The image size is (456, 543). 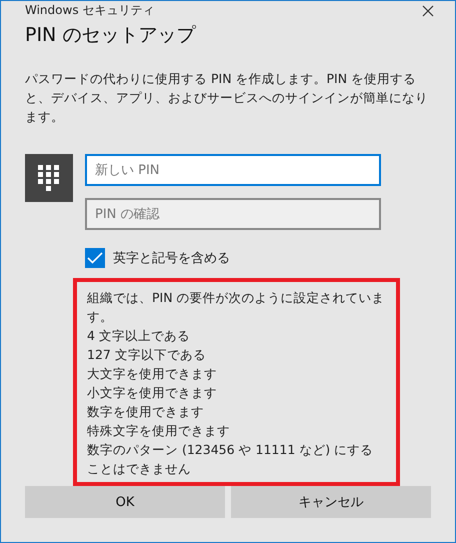 I want to click on dialog-button: キャンセル, so click(x=331, y=502).